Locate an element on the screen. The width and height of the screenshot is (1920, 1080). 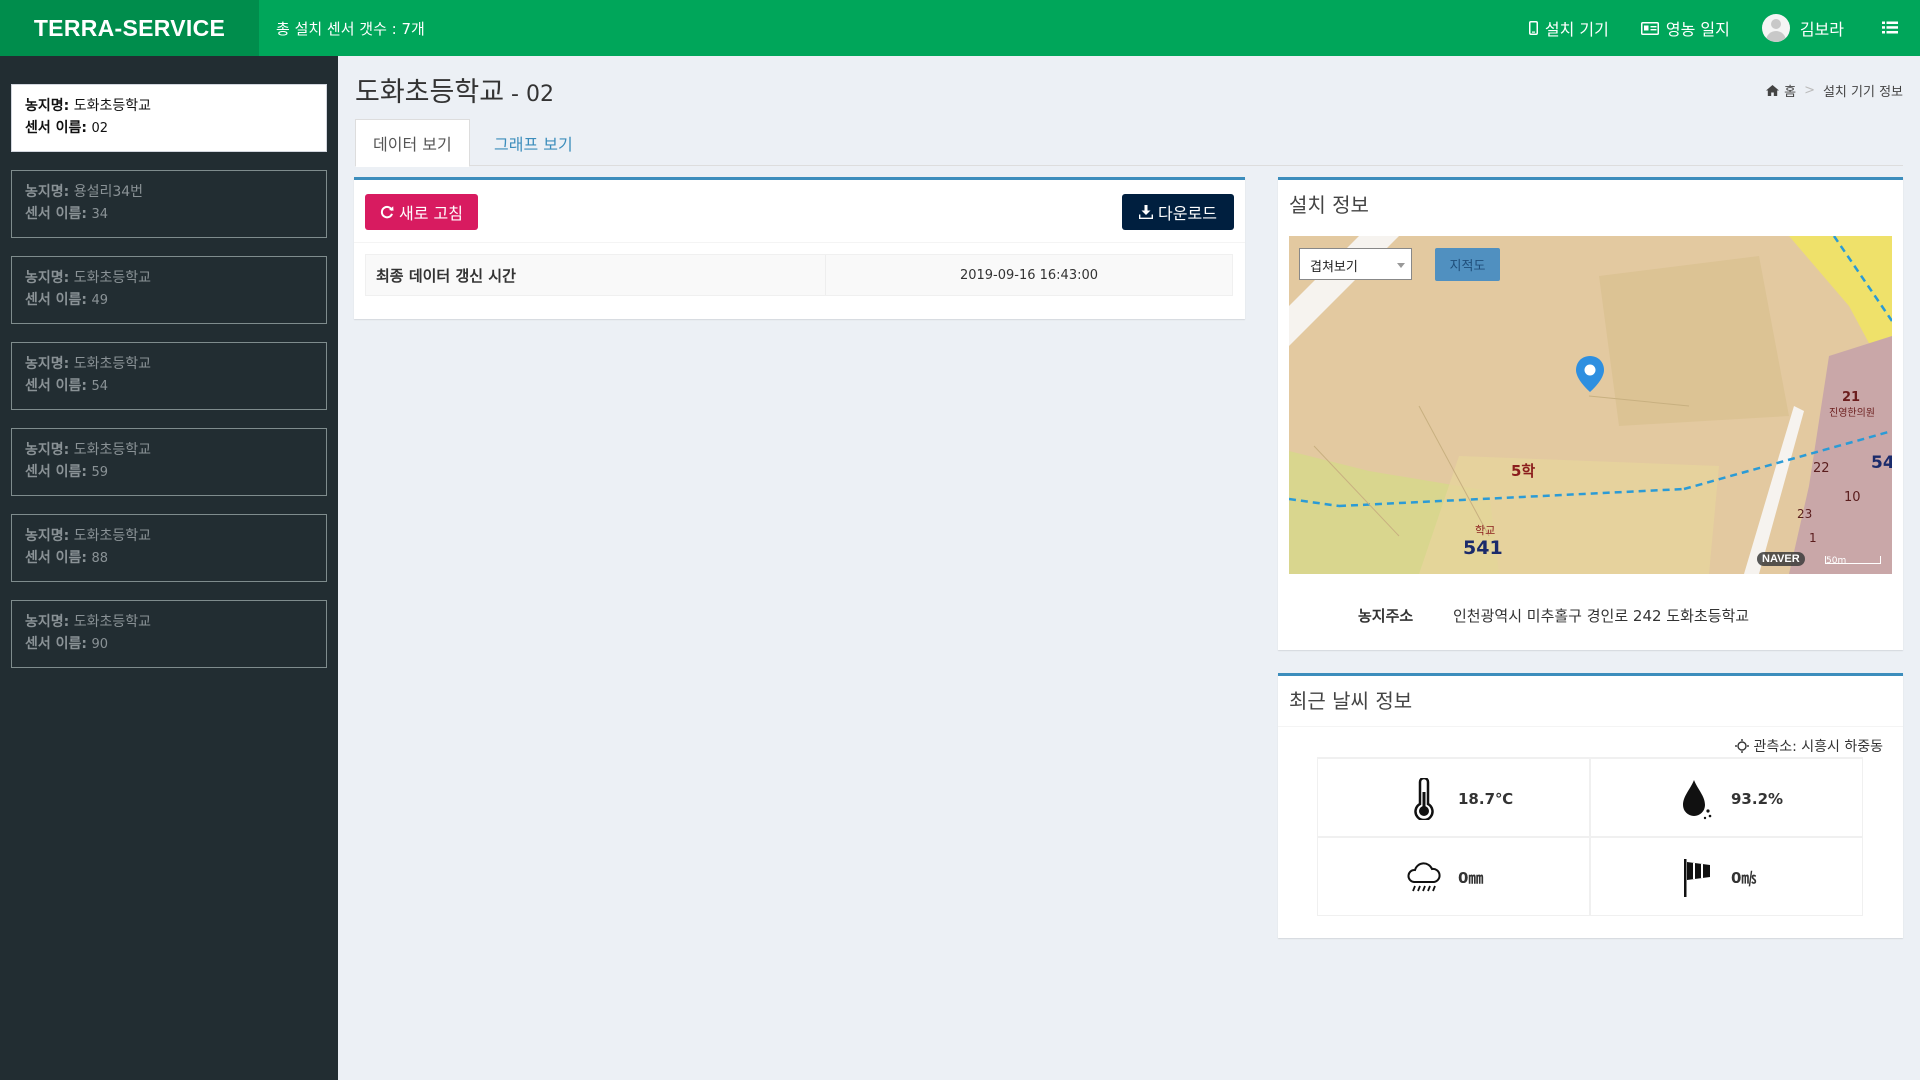
farm-address-label: 농지주소 is located at coordinates (1386, 616).